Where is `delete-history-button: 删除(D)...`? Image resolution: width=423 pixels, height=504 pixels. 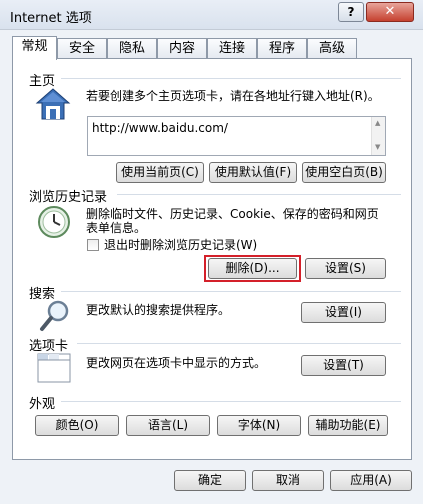 delete-history-button: 删除(D)... is located at coordinates (252, 268).